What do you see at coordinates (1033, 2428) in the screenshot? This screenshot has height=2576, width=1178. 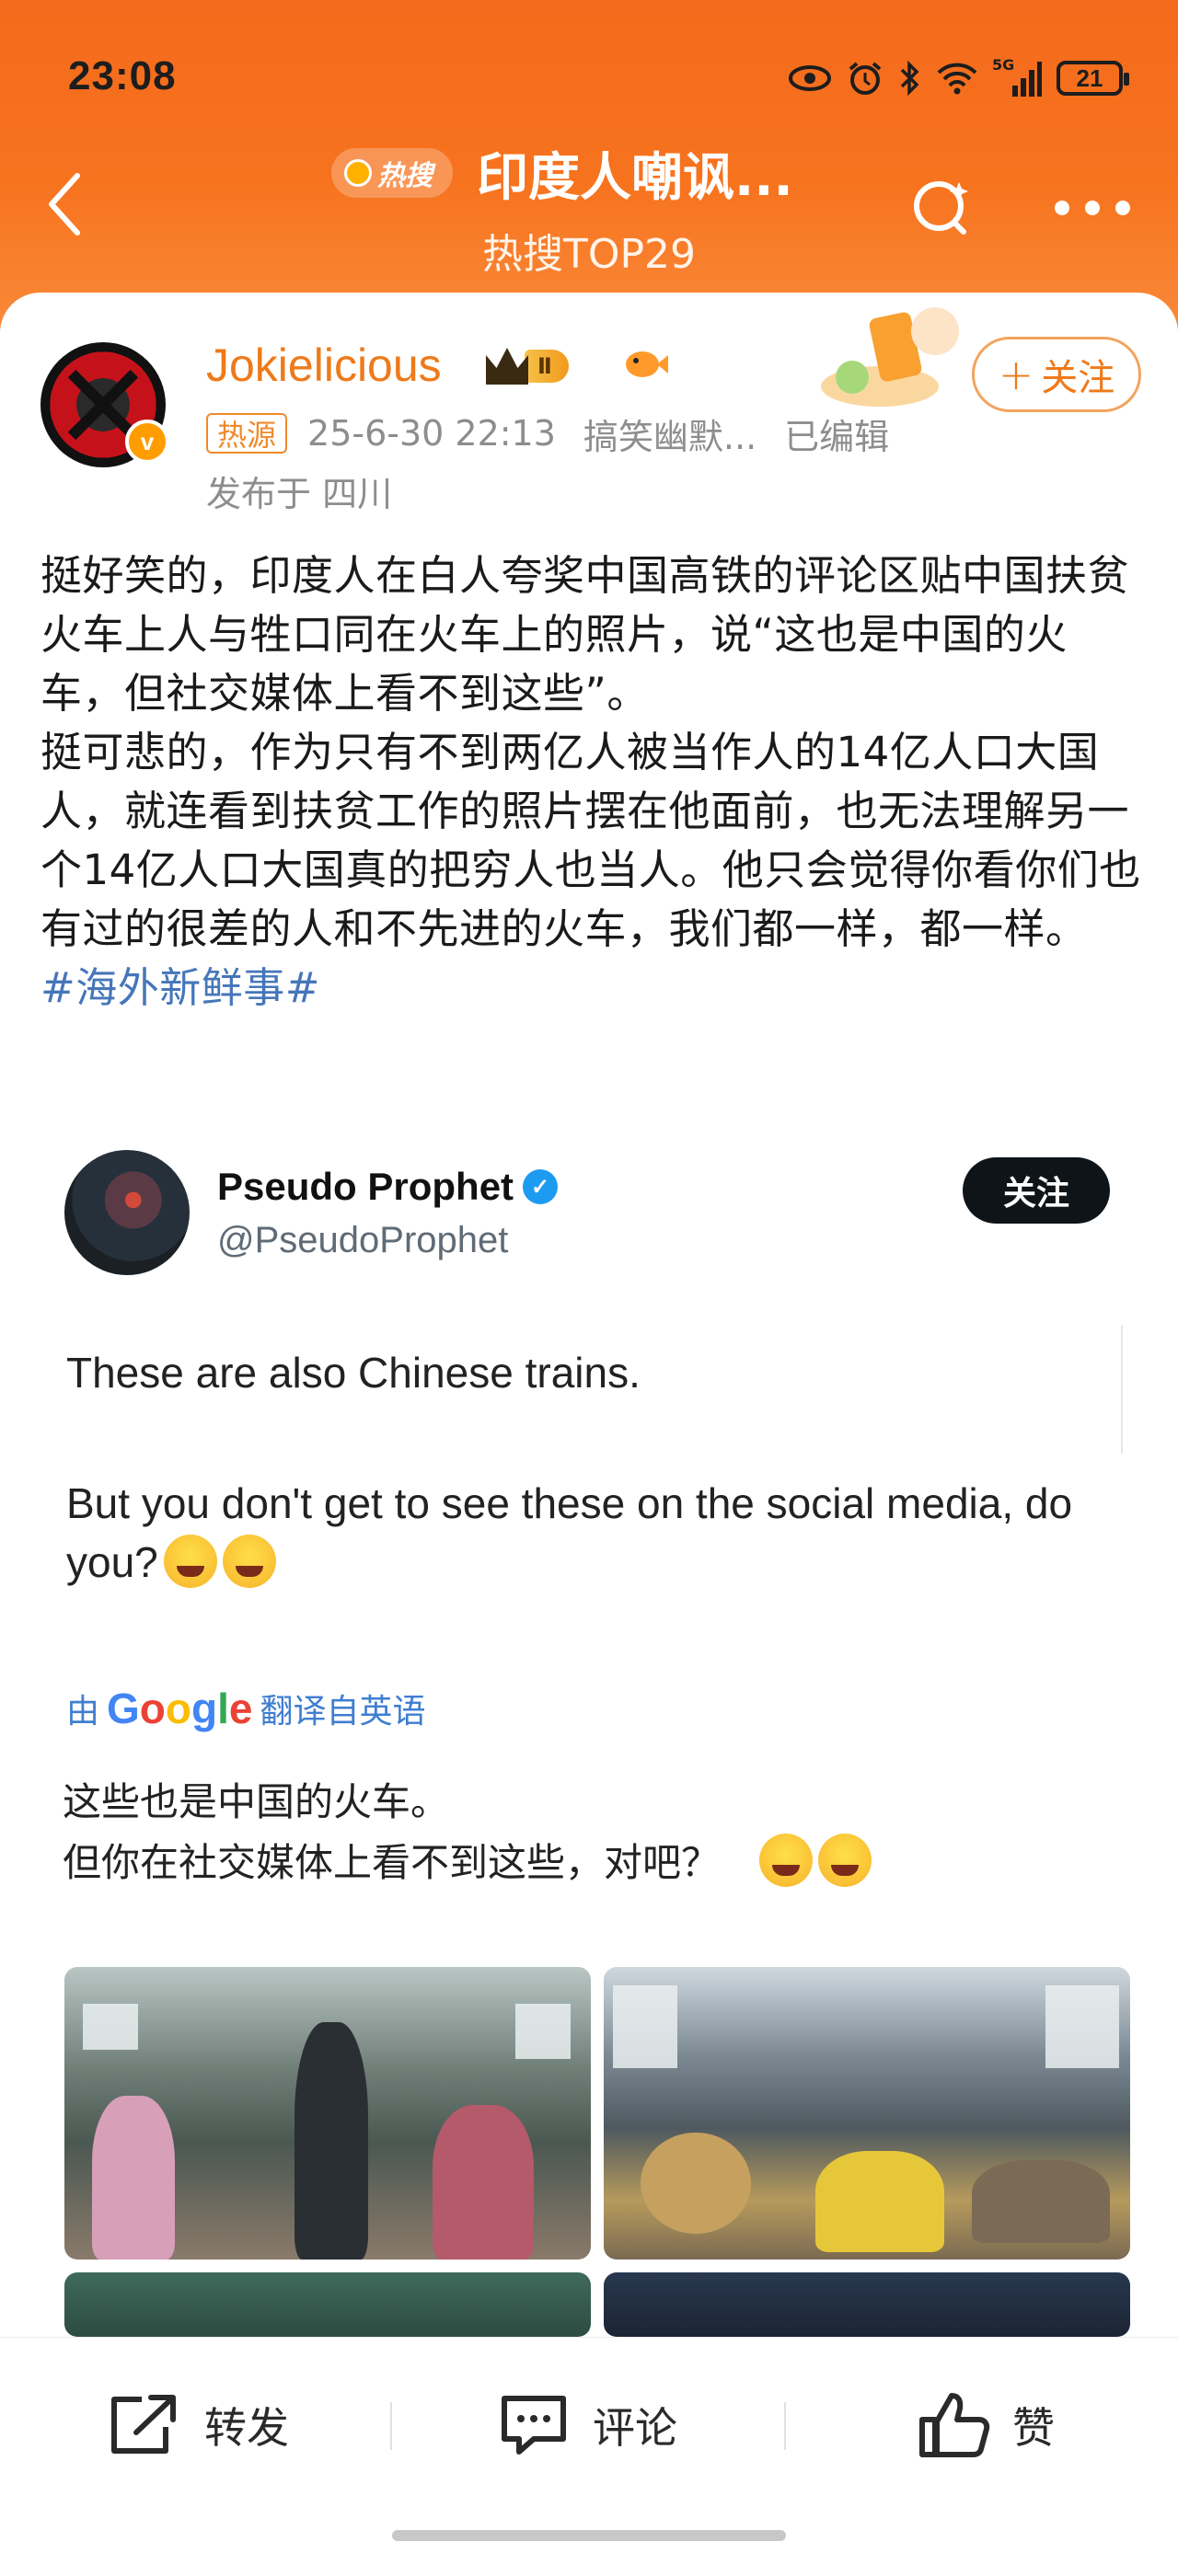 I see `like-label: 赞` at bounding box center [1033, 2428].